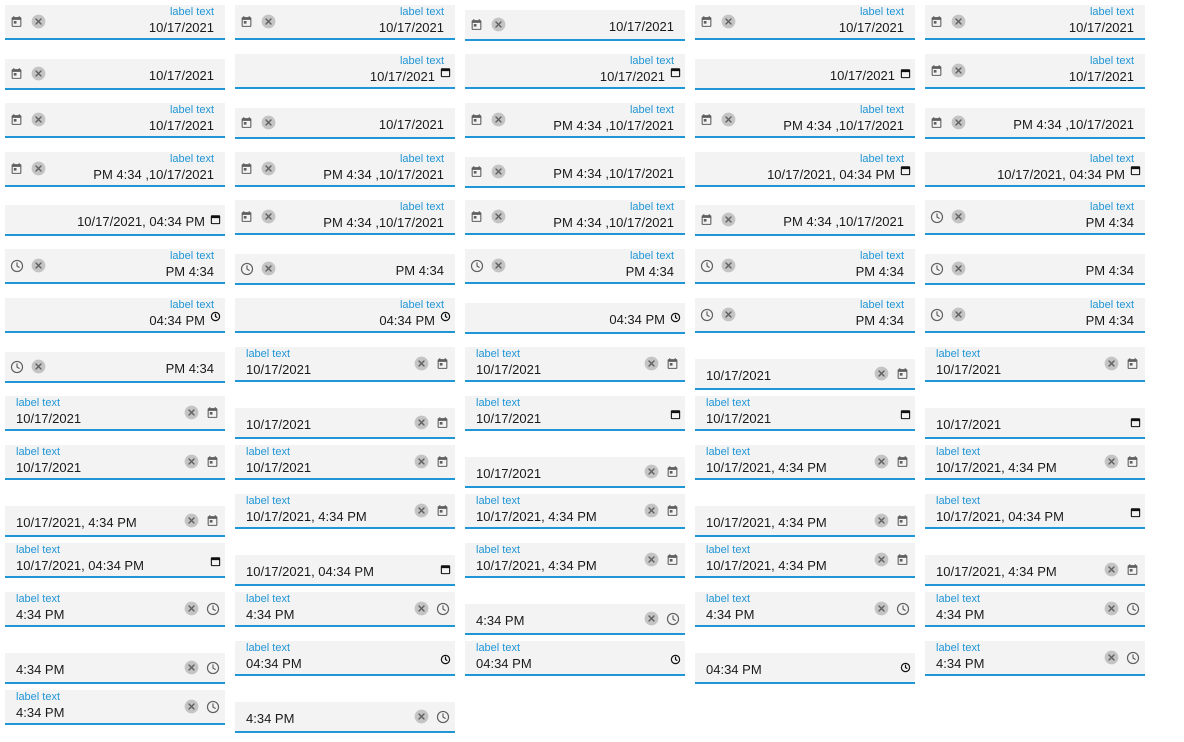 This screenshot has width=1184, height=742. What do you see at coordinates (1035, 269) in the screenshot?
I see `datetime-input: PM 4:34` at bounding box center [1035, 269].